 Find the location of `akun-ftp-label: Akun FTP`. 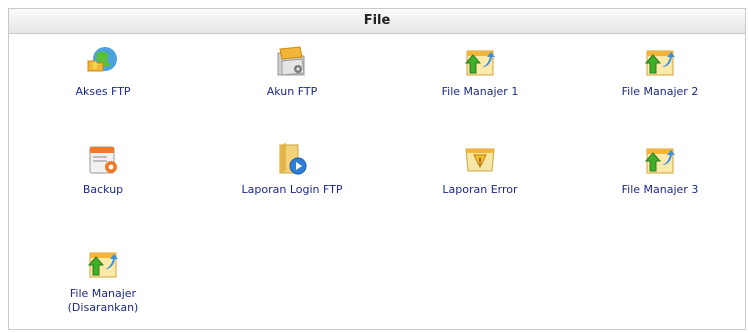

akun-ftp-label: Akun FTP is located at coordinates (292, 91).